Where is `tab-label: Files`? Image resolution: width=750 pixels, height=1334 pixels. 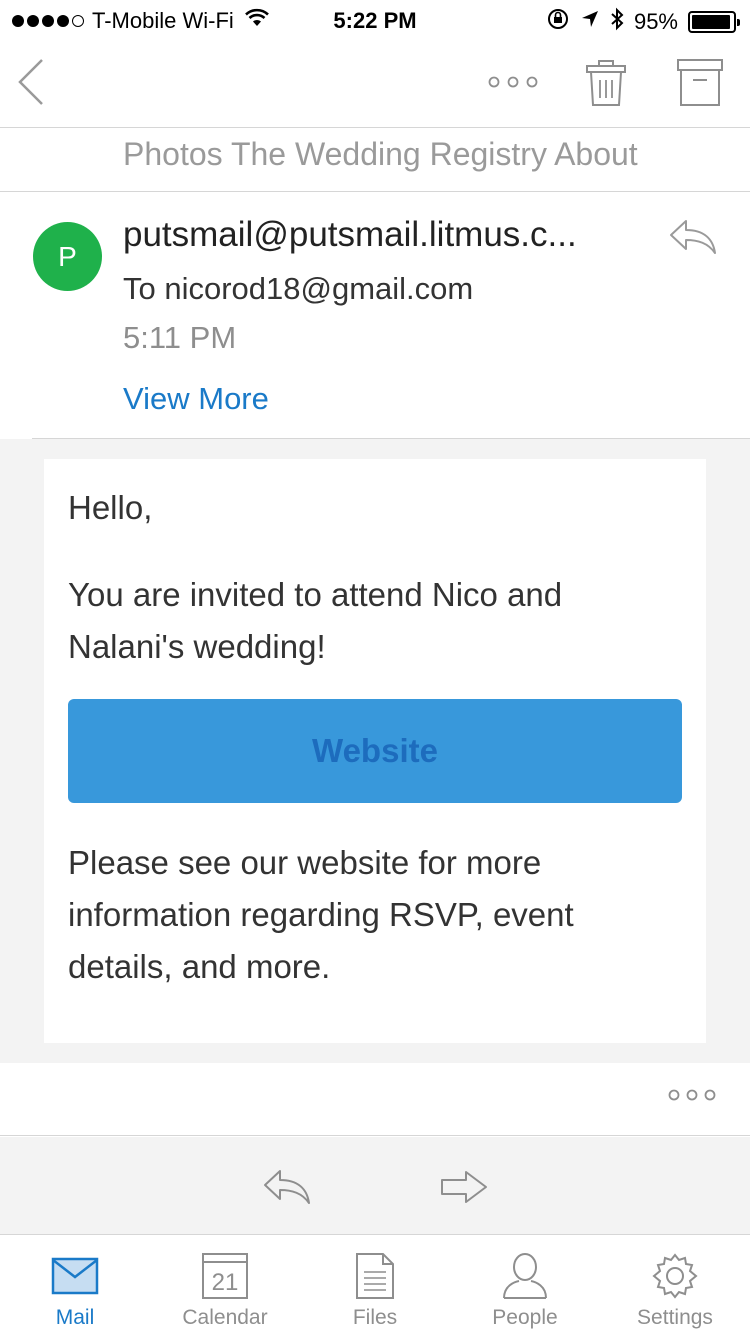
tab-label: Files is located at coordinates (375, 1317).